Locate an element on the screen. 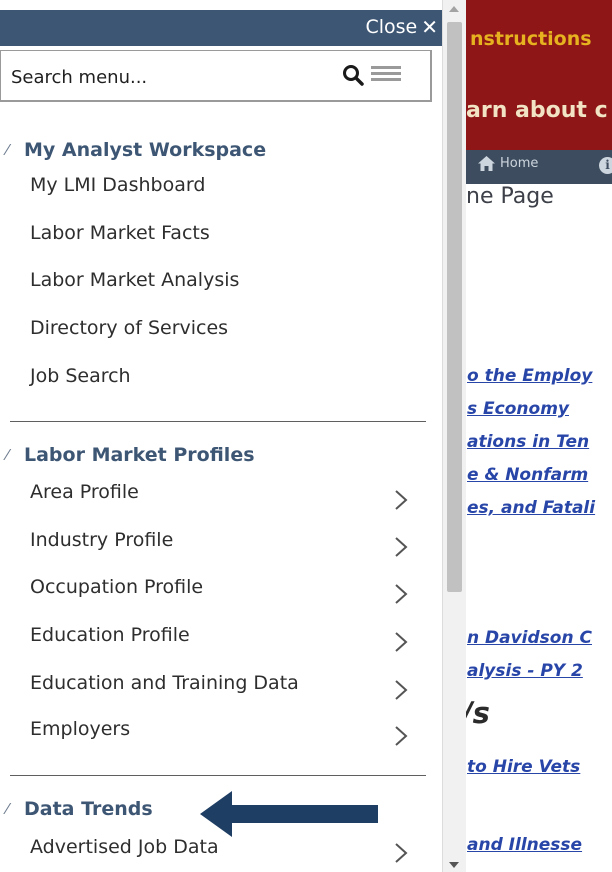  section-title: My Analyst Workspace is located at coordinates (145, 150).